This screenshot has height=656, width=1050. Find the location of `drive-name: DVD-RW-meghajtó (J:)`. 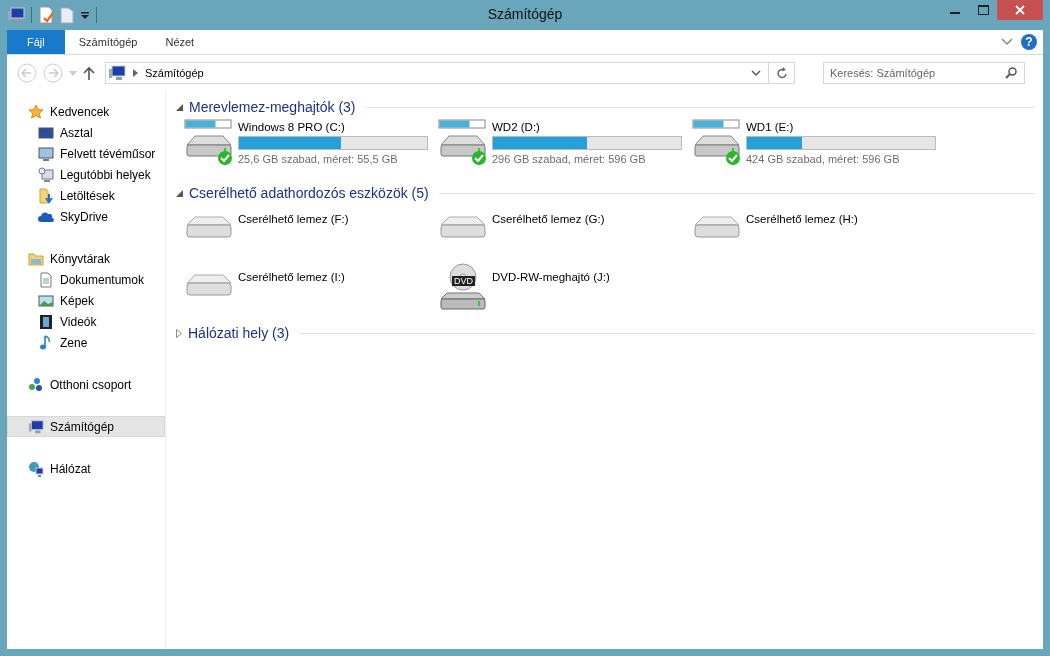

drive-name: DVD-RW-meghajtó (J:) is located at coordinates (551, 277).